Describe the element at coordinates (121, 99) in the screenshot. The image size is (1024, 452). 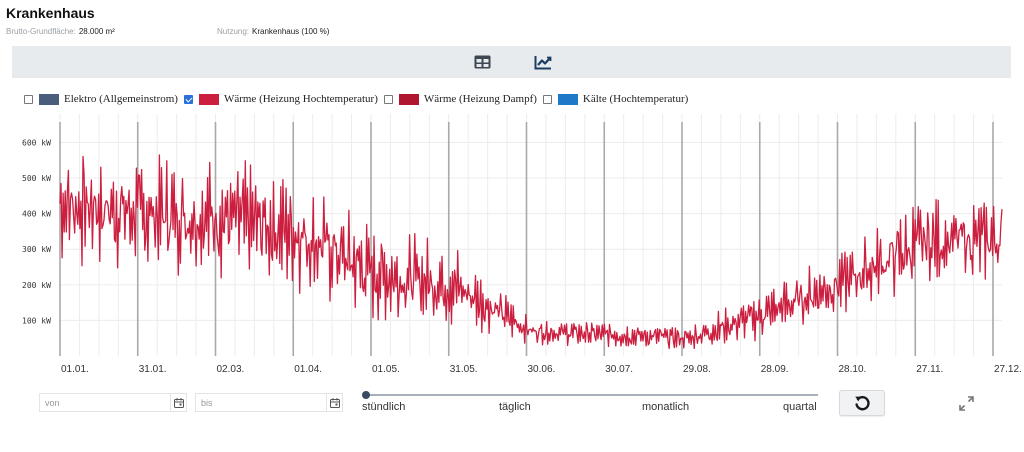
I see `legend-label-elektro: Elektro (Allgemeinstrom)` at that location.